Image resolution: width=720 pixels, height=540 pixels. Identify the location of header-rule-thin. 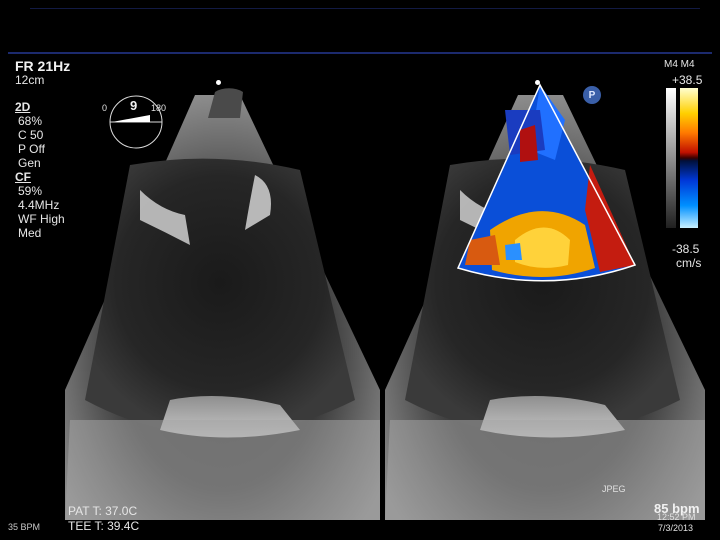
(365, 8).